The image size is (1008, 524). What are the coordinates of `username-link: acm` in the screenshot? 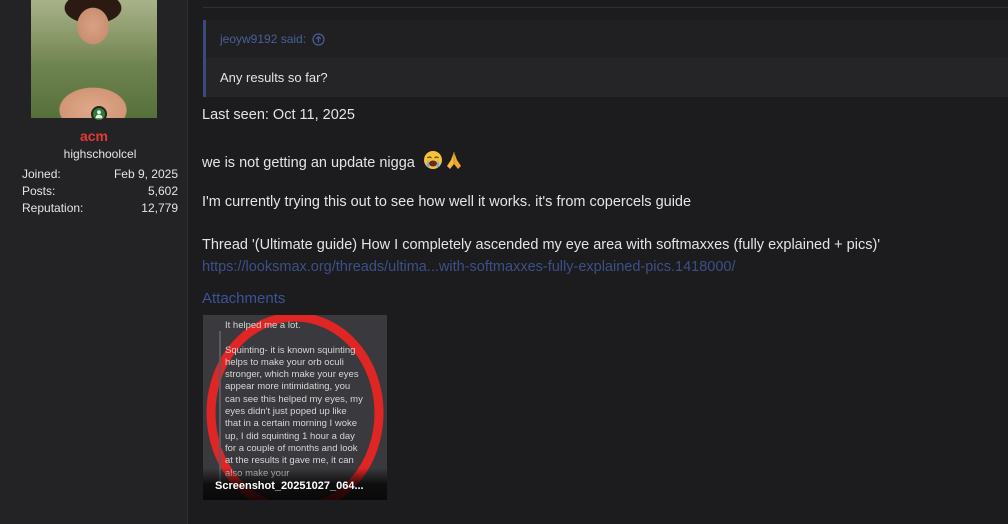 It's located at (94, 136).